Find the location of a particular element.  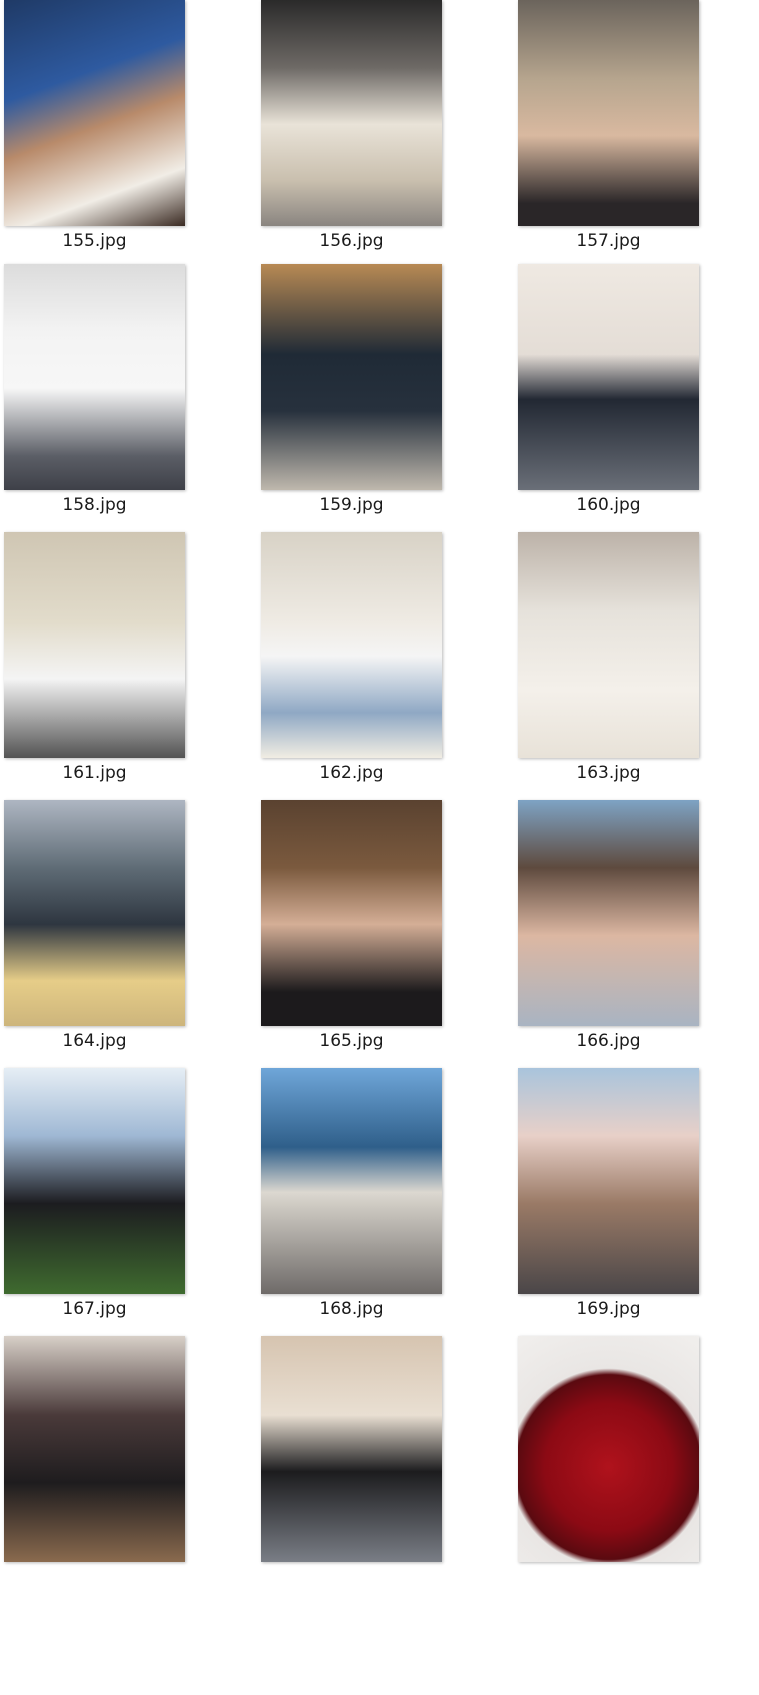

file-item: 166.jpg is located at coordinates (608, 930).